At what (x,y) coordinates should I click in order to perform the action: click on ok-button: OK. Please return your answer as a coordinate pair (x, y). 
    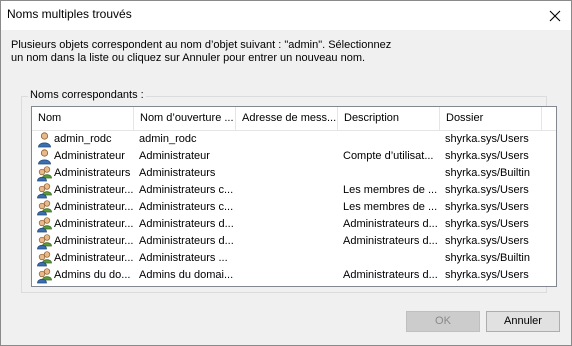
    Looking at the image, I should click on (443, 321).